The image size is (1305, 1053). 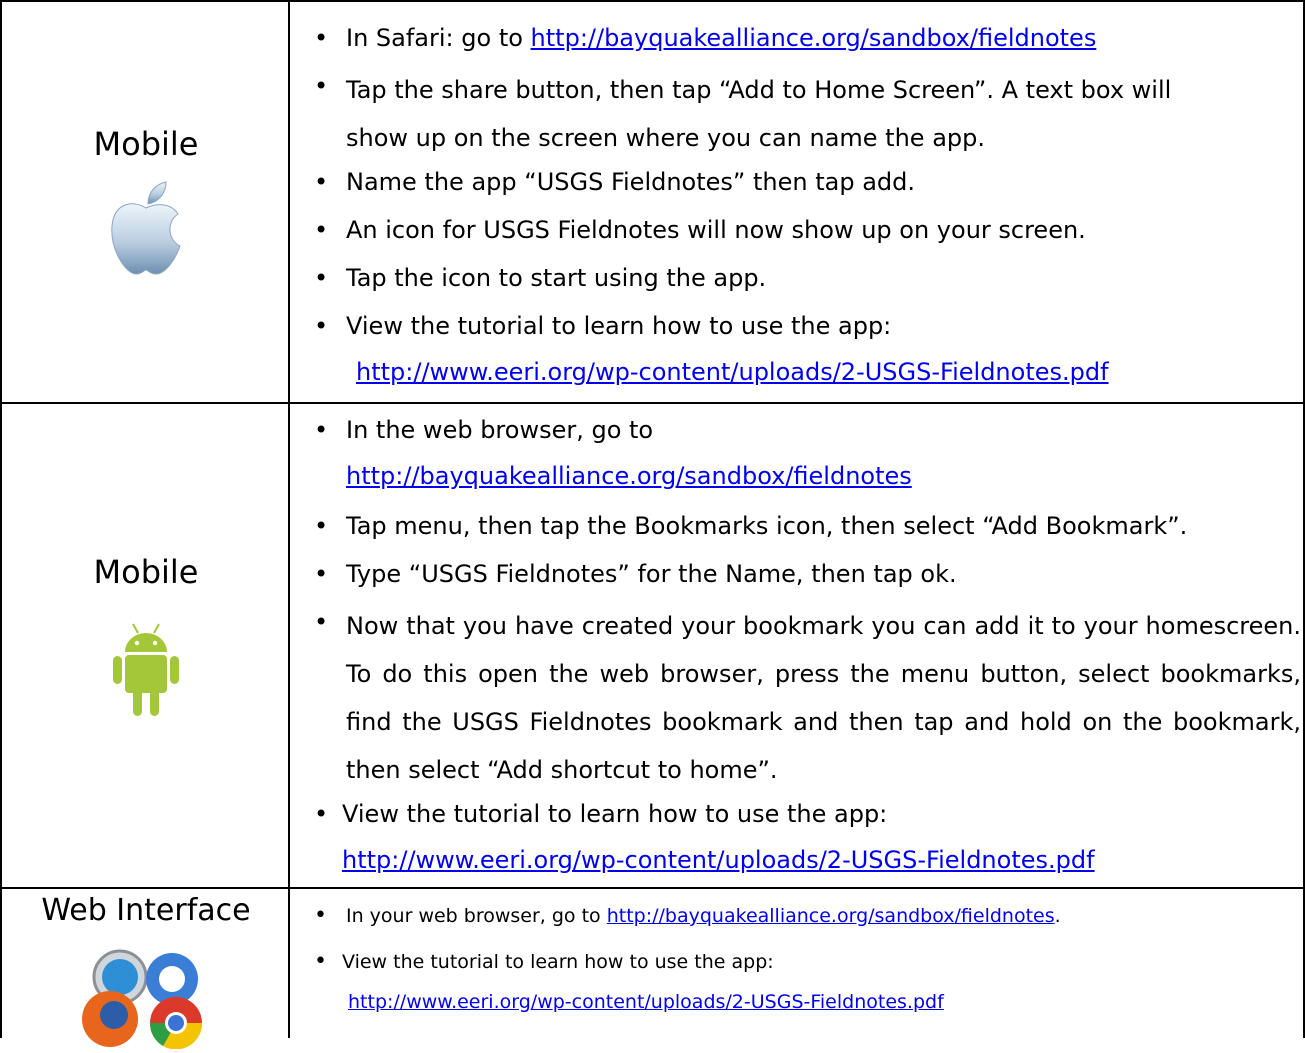 What do you see at coordinates (146, 910) in the screenshot?
I see `platform-label: Web Interface` at bounding box center [146, 910].